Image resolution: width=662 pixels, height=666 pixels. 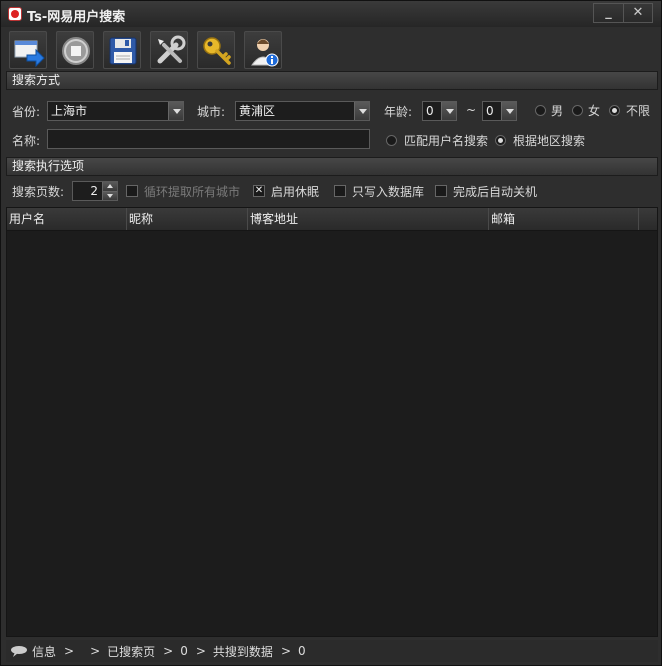 I want to click on name-input, so click(x=208, y=139).